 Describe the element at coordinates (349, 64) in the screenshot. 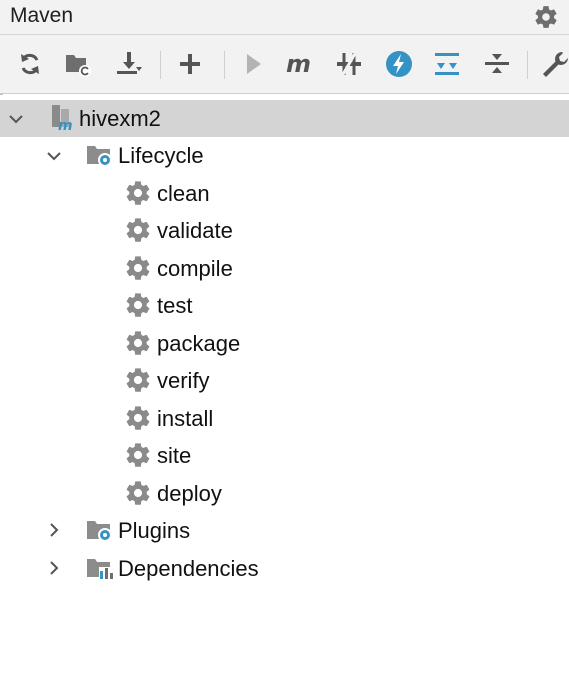

I see `skip-tests-icon` at that location.